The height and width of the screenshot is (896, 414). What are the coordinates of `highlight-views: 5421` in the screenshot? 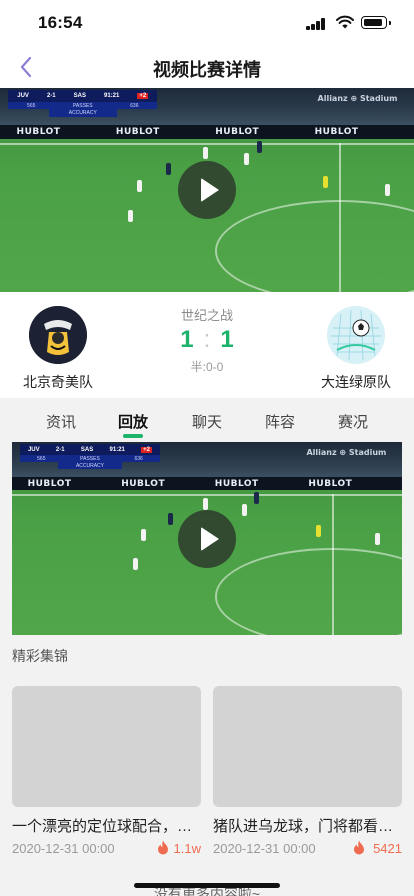 It's located at (387, 848).